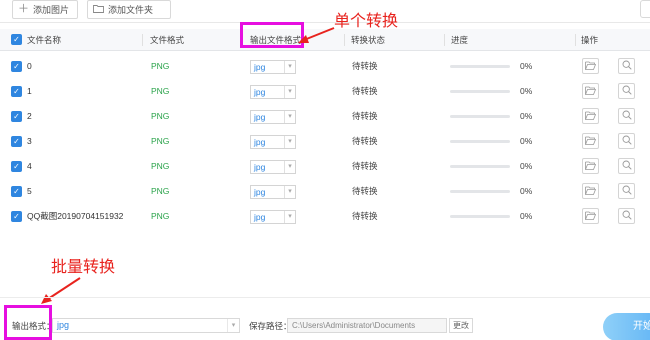 Image resolution: width=650 pixels, height=340 pixels. I want to click on single-convert-highlight-box, so click(272, 35).